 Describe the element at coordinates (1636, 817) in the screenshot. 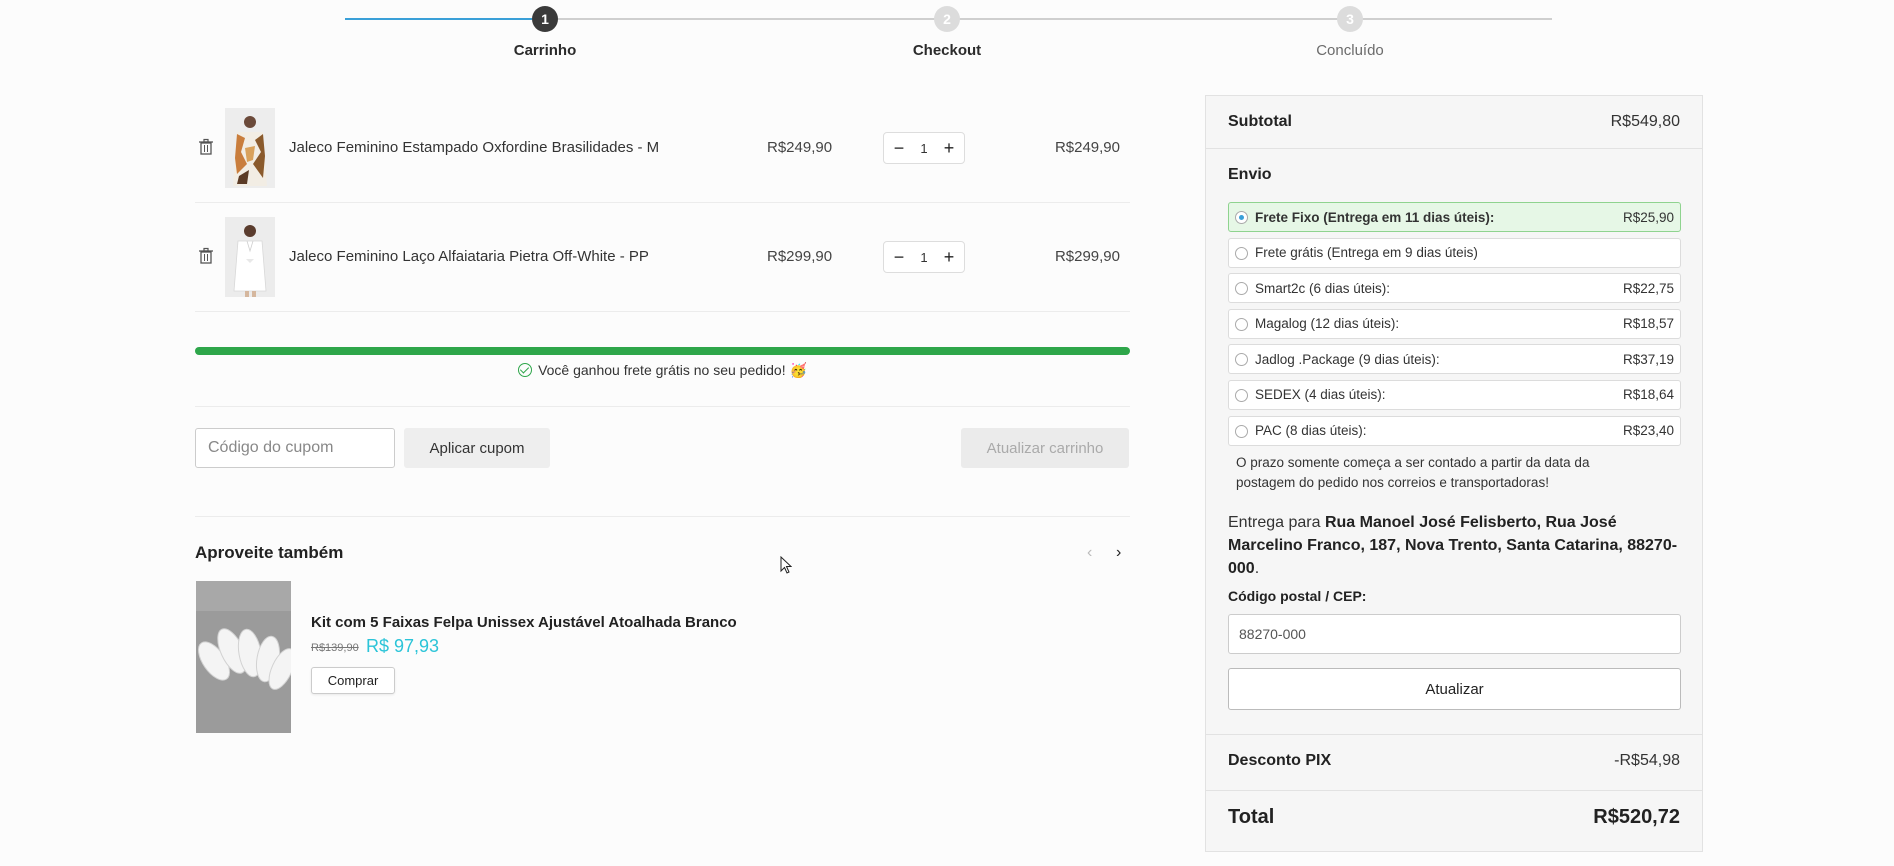

I see `total-value: R$520,72` at that location.